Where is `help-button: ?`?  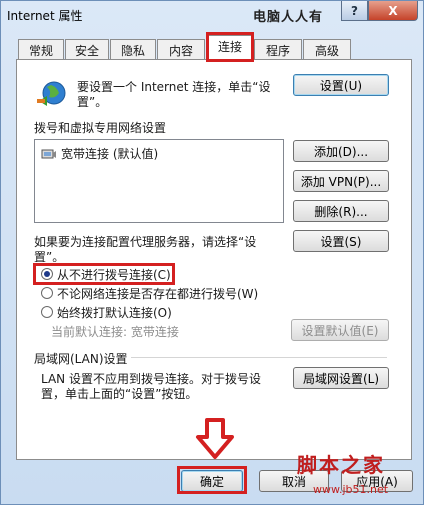 help-button: ? is located at coordinates (354, 11).